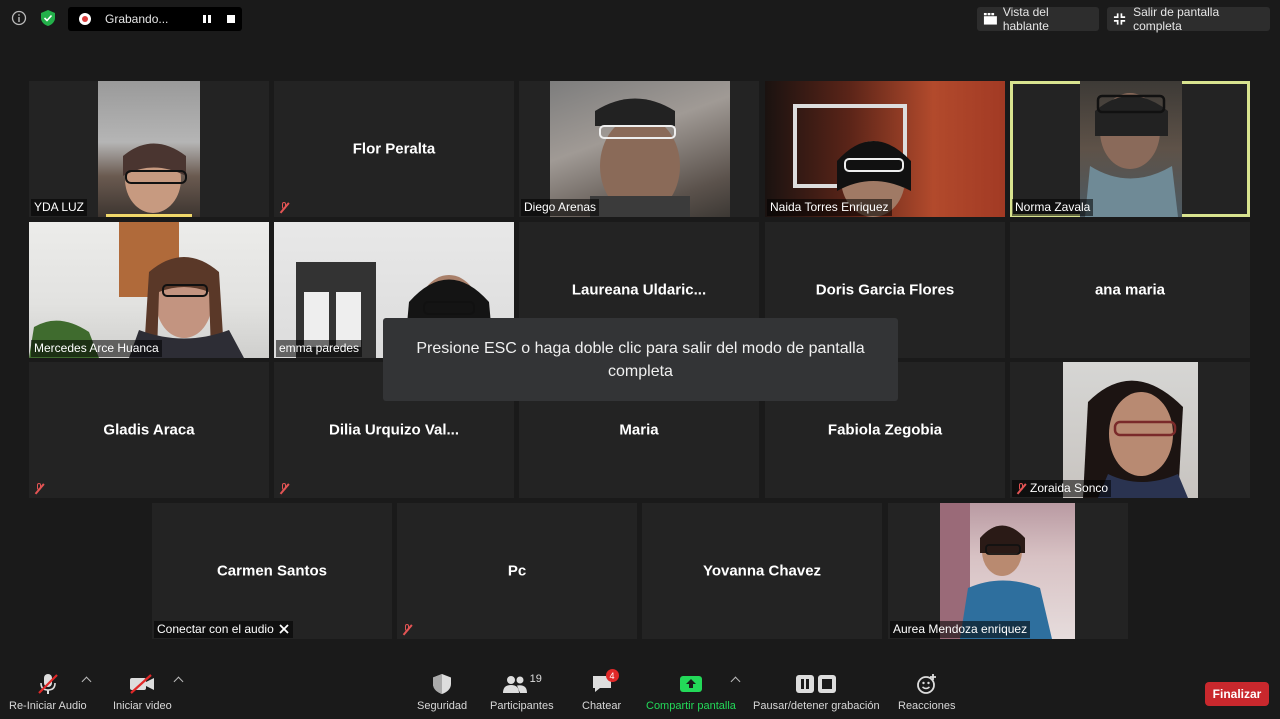 Image resolution: width=1280 pixels, height=719 pixels. Describe the element at coordinates (85, 19) in the screenshot. I see `recording-dot-icon` at that location.